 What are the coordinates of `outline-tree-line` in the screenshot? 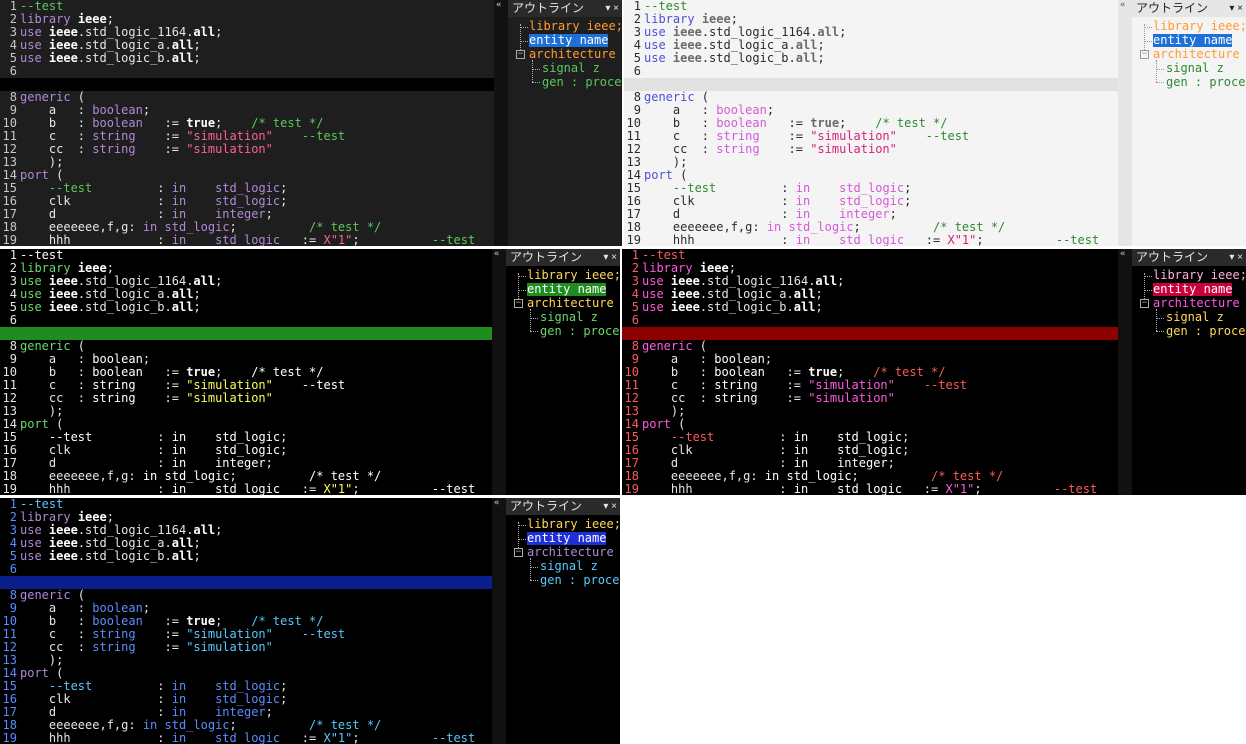 It's located at (532, 71).